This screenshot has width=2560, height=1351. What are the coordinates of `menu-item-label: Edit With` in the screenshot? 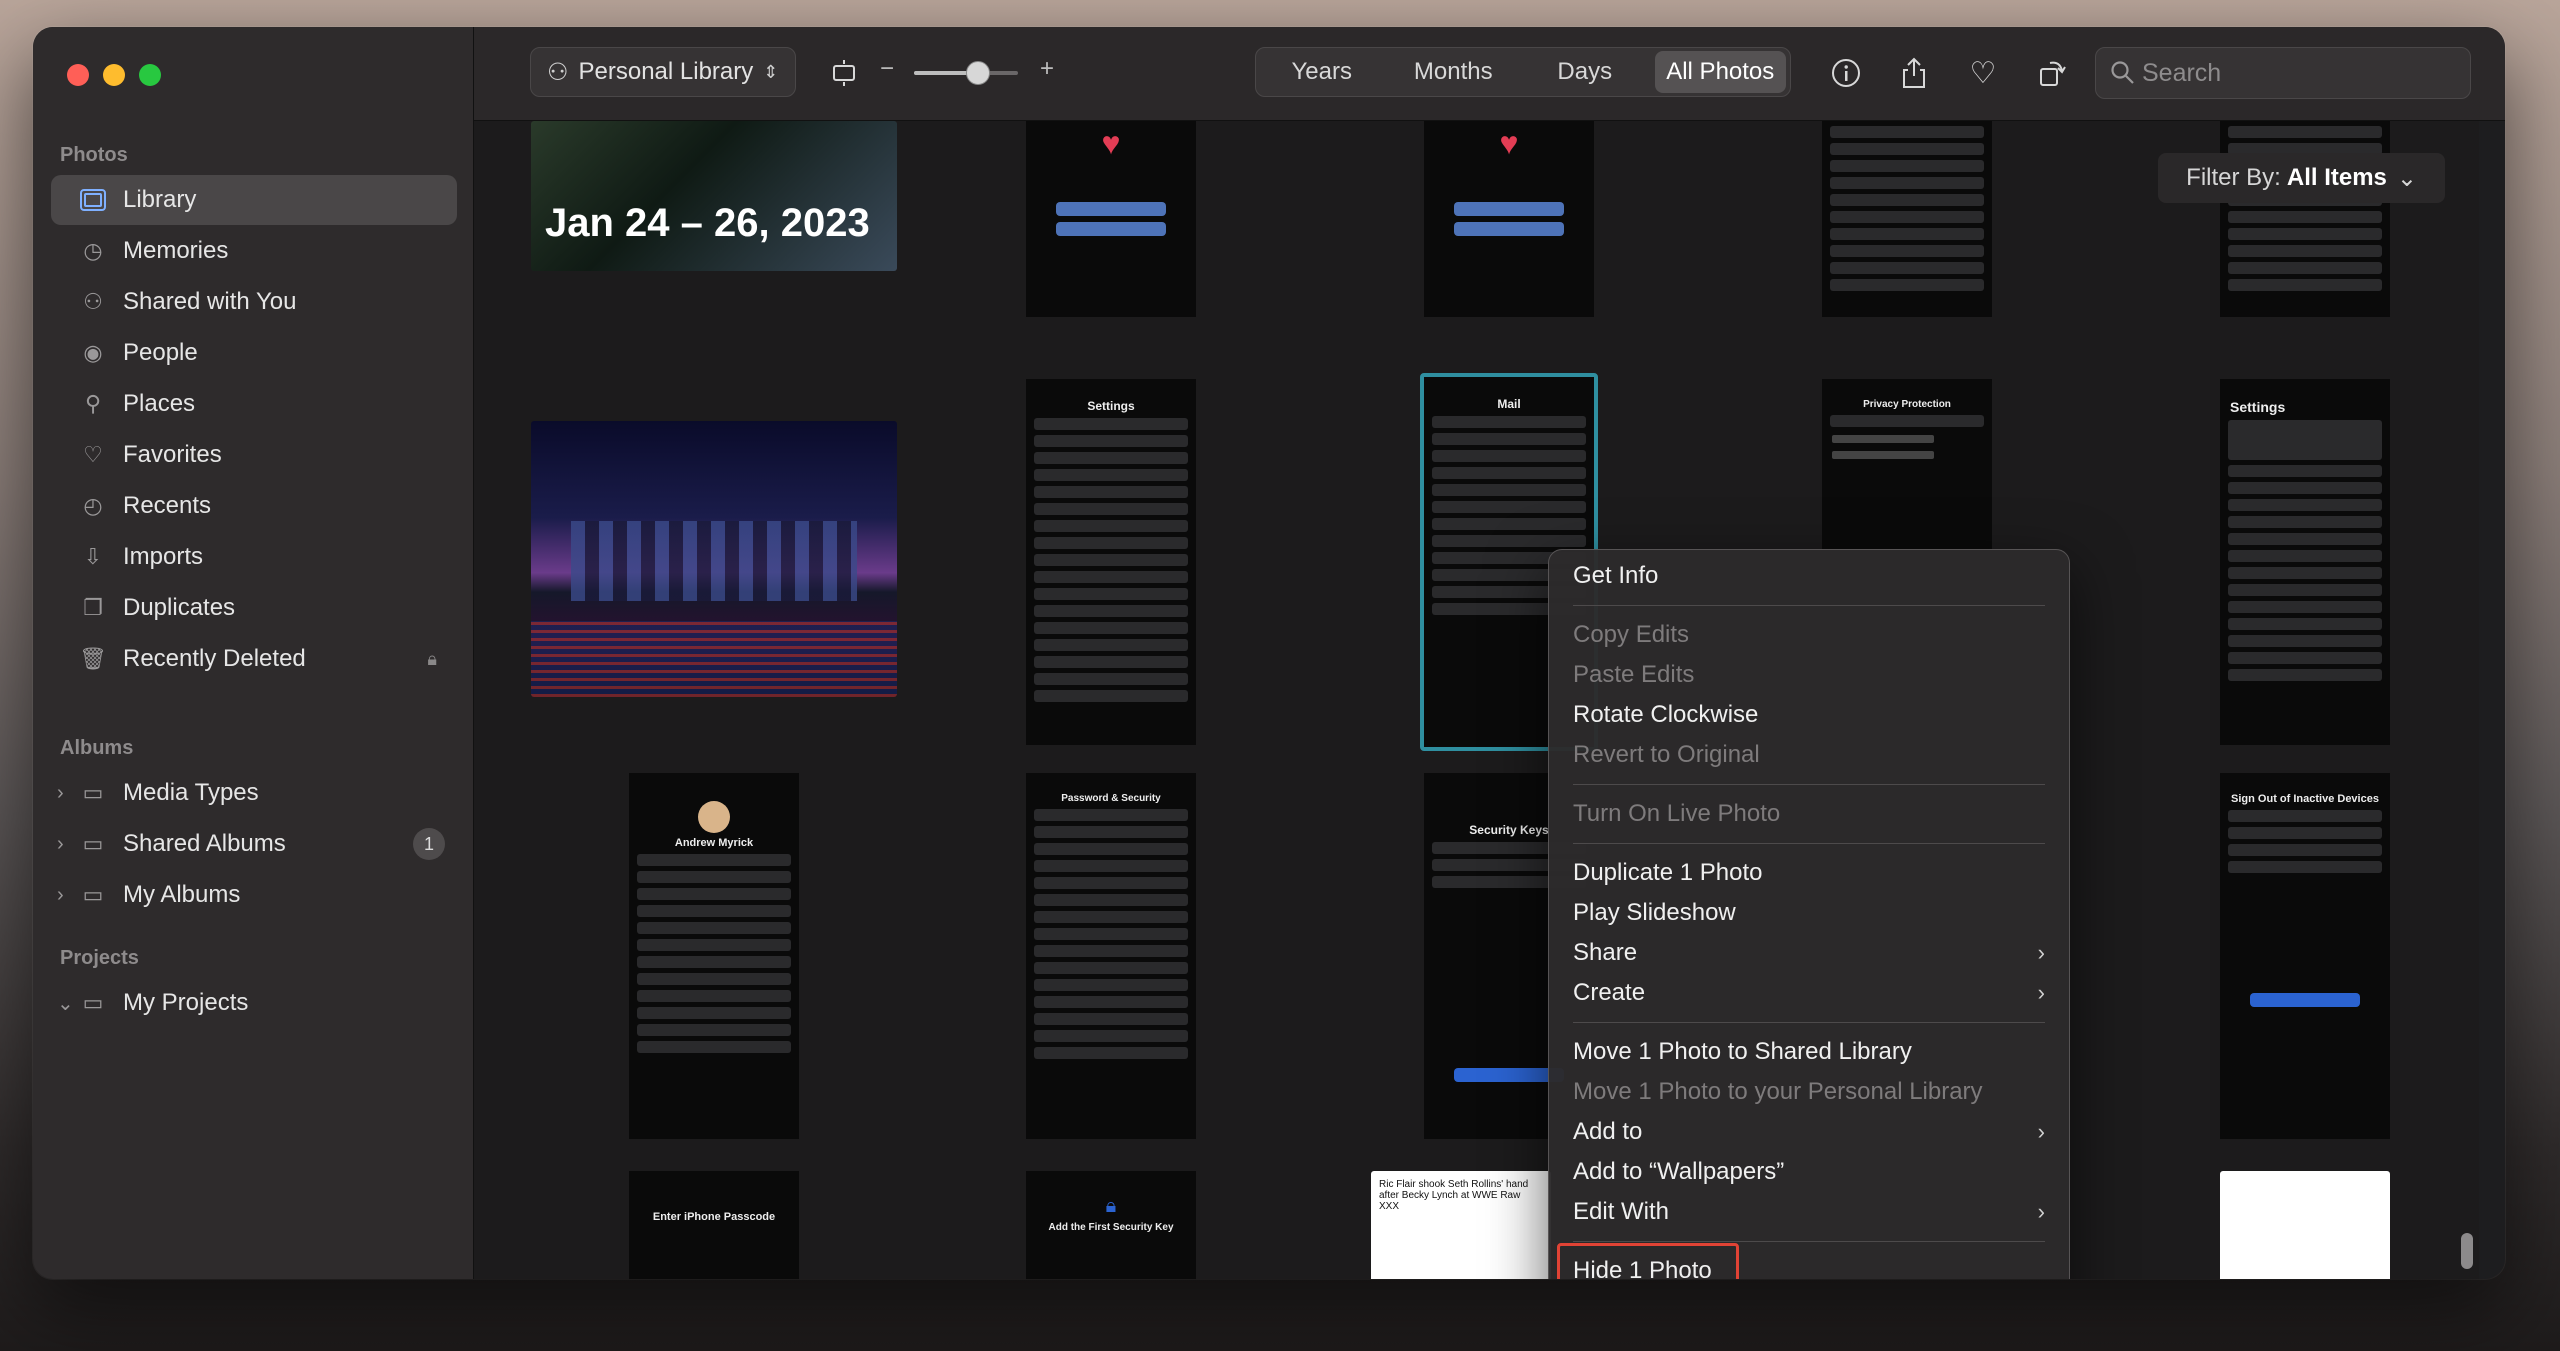 It's located at (1621, 1211).